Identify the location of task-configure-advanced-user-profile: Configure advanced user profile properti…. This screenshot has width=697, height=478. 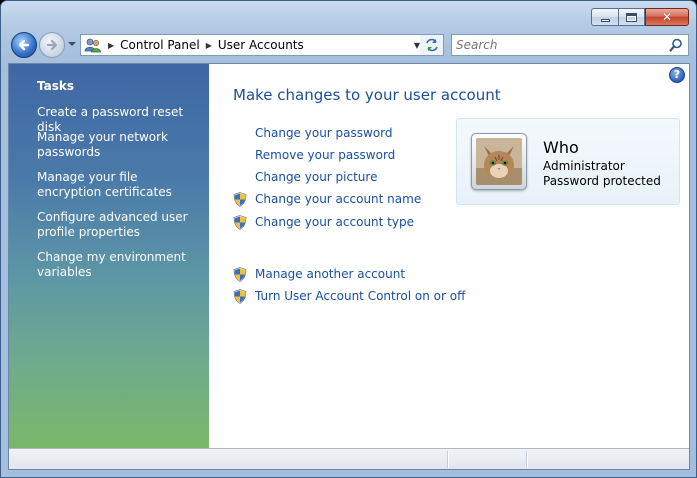
(119, 225).